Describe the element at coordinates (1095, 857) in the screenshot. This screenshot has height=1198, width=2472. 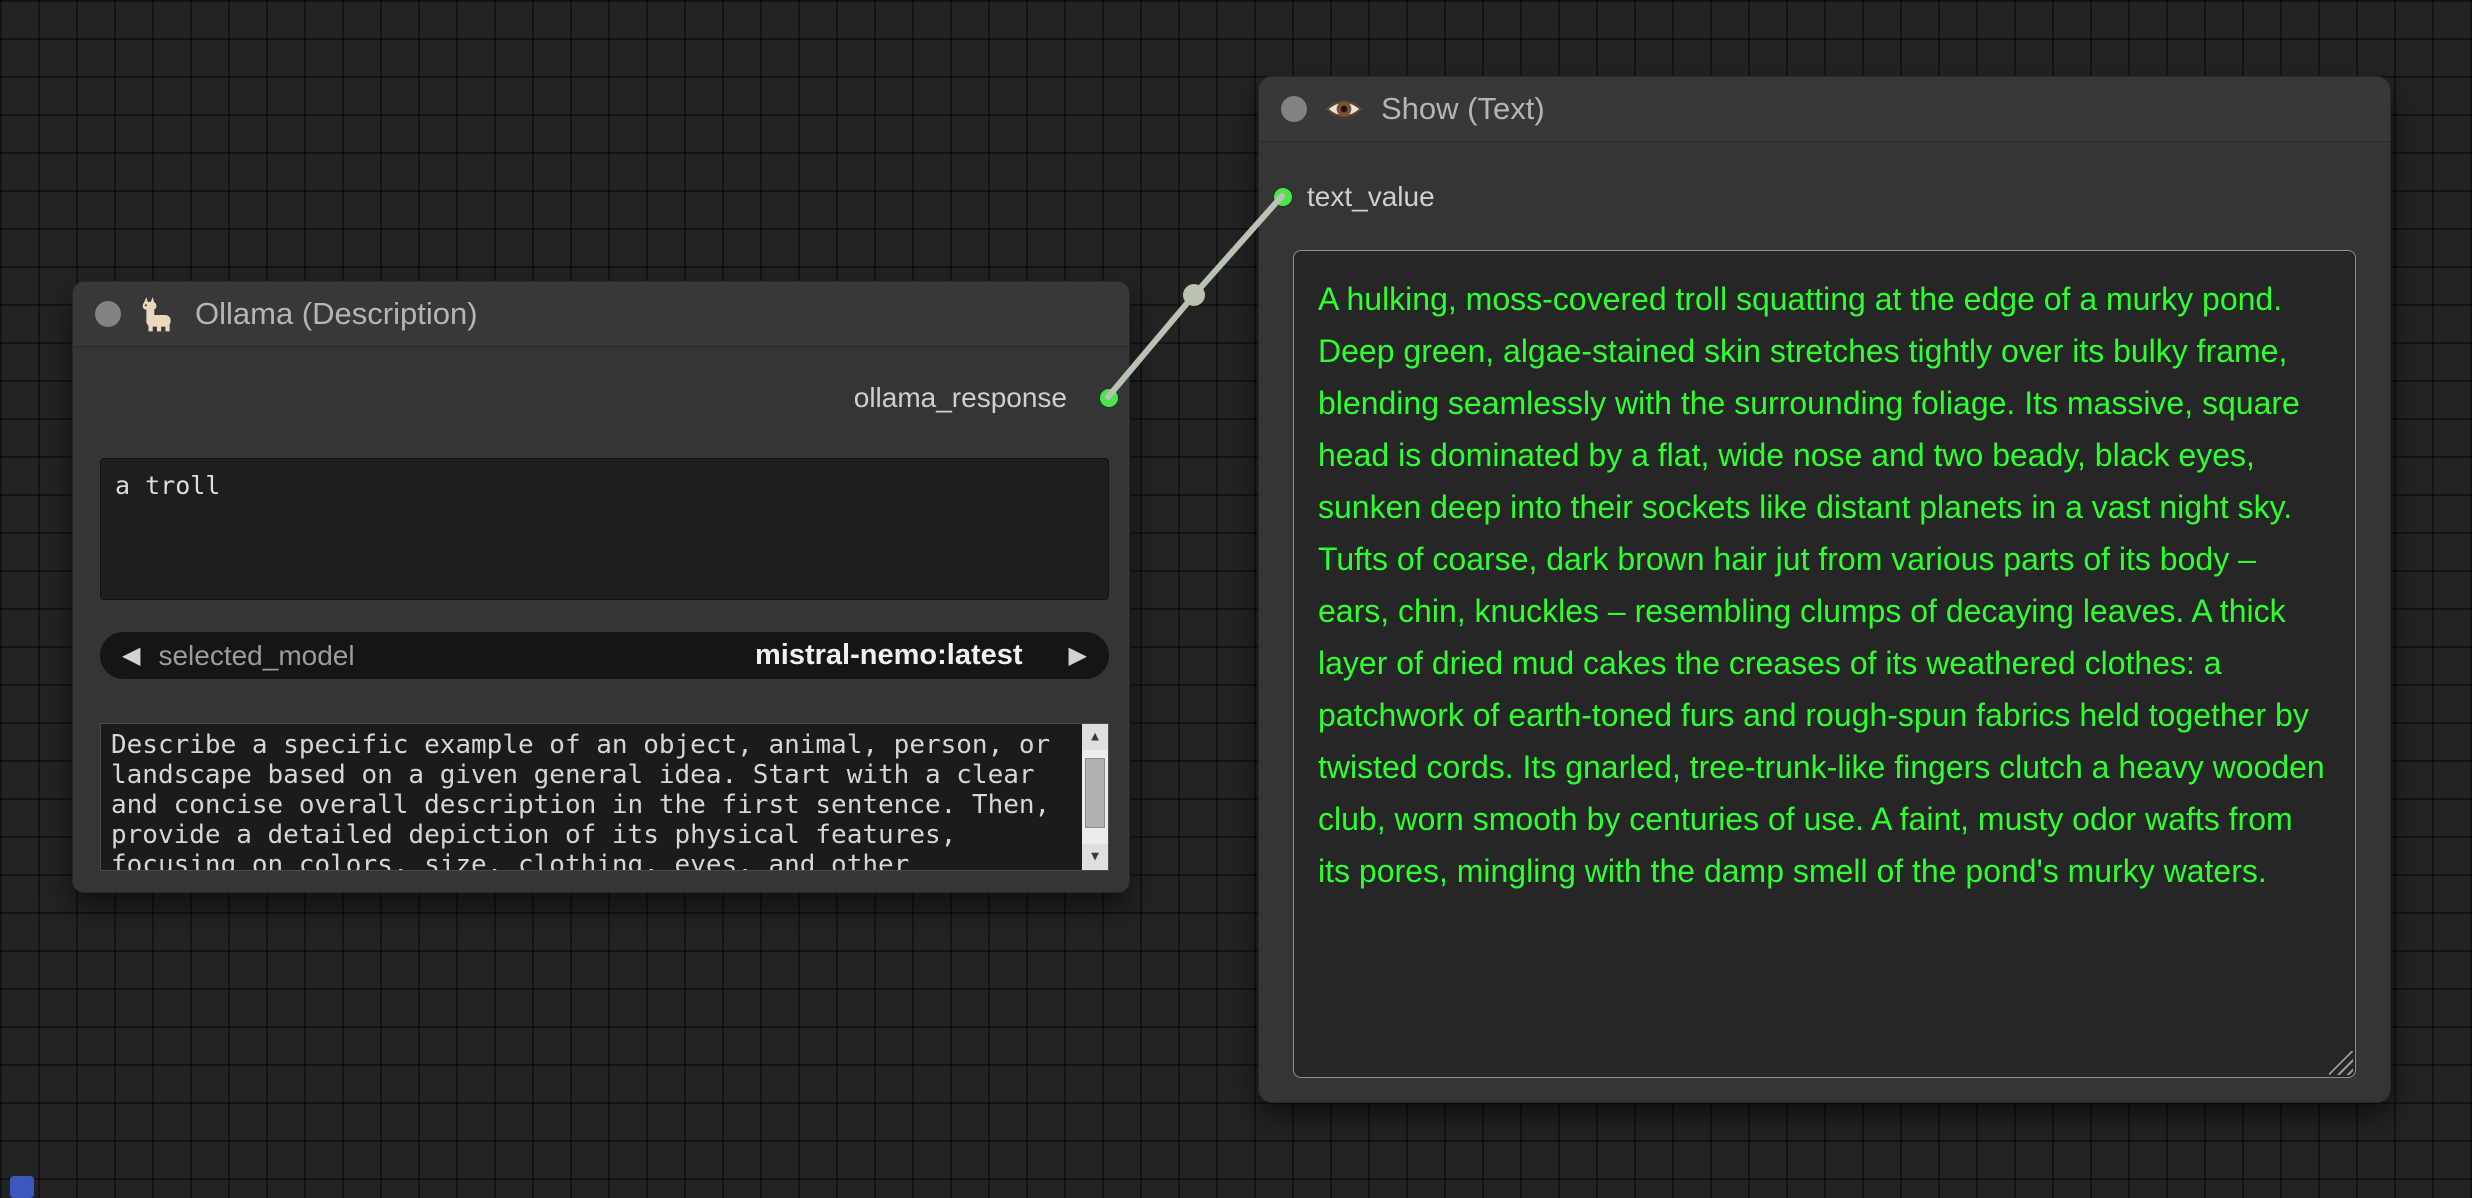
I see `scroll-down-icon: ▼` at that location.